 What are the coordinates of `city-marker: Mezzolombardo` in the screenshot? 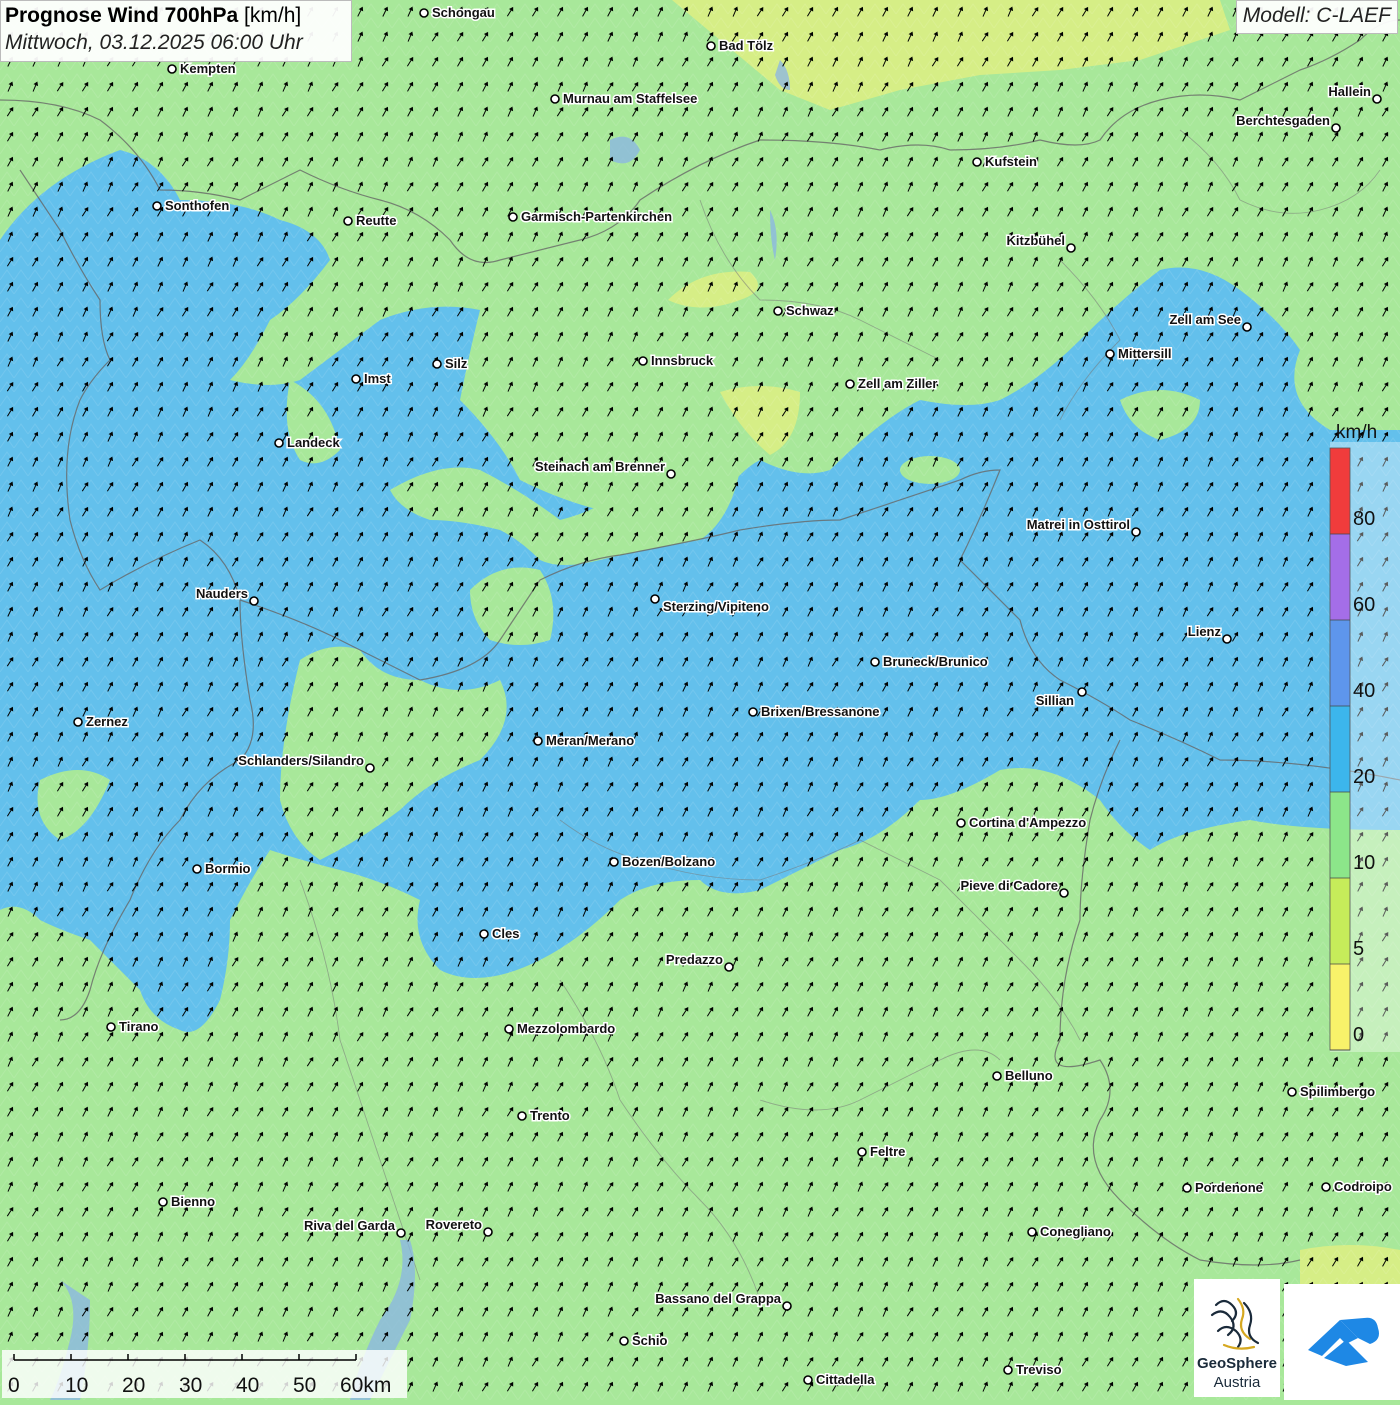 It's located at (560, 1028).